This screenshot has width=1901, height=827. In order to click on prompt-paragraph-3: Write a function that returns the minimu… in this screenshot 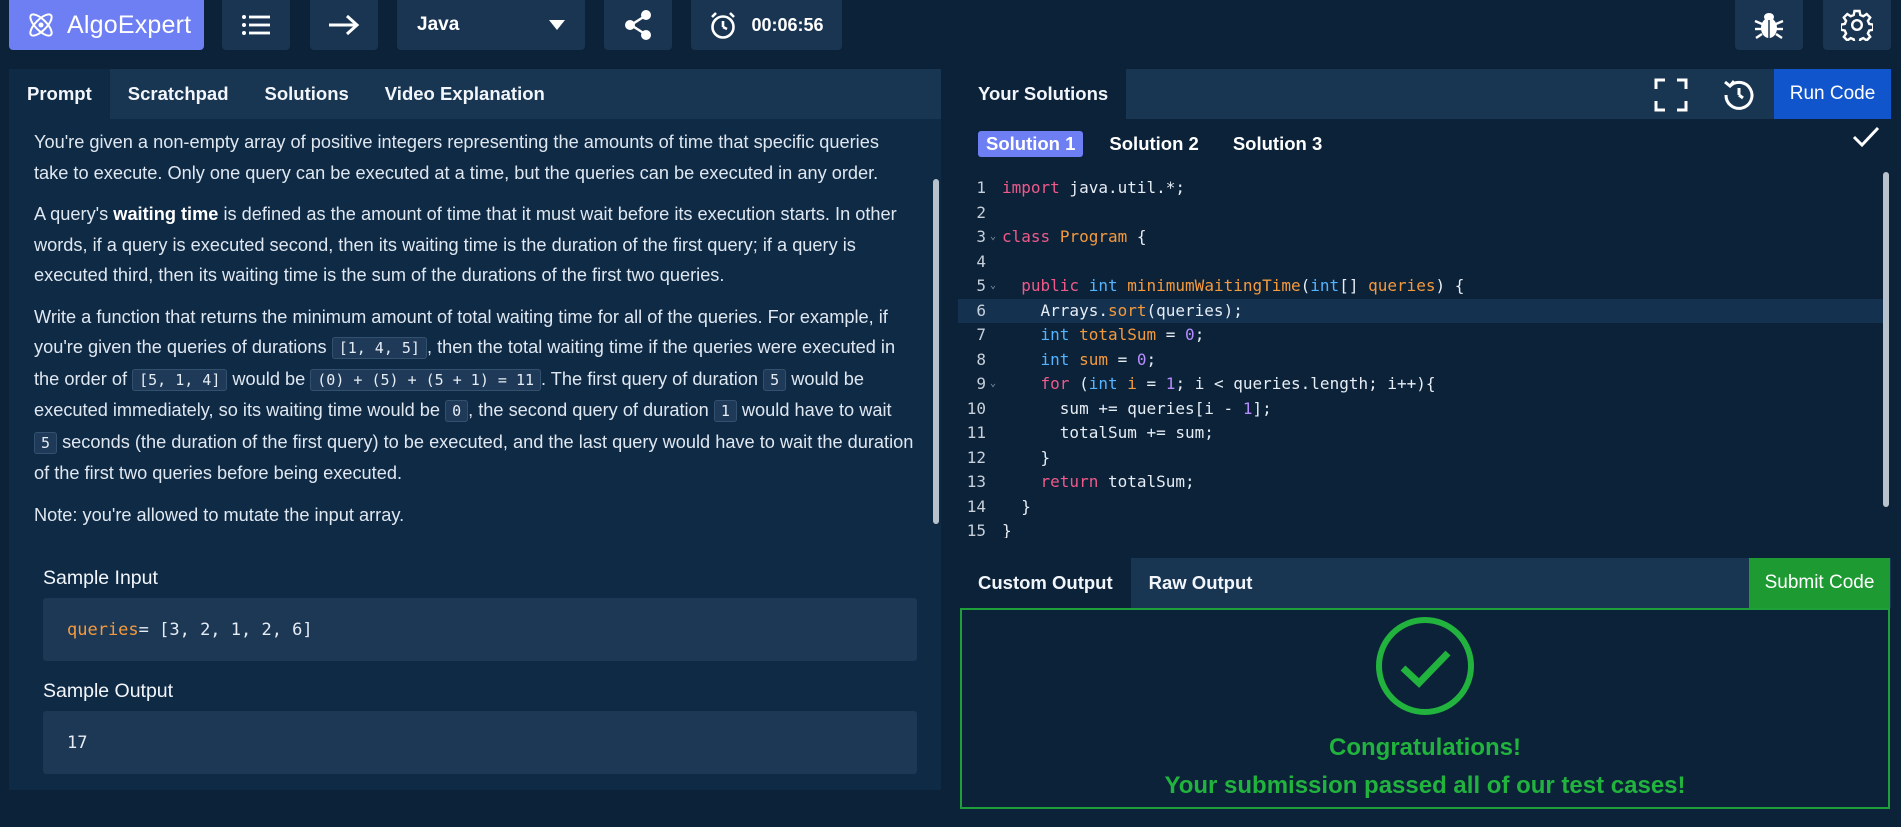, I will do `click(474, 394)`.